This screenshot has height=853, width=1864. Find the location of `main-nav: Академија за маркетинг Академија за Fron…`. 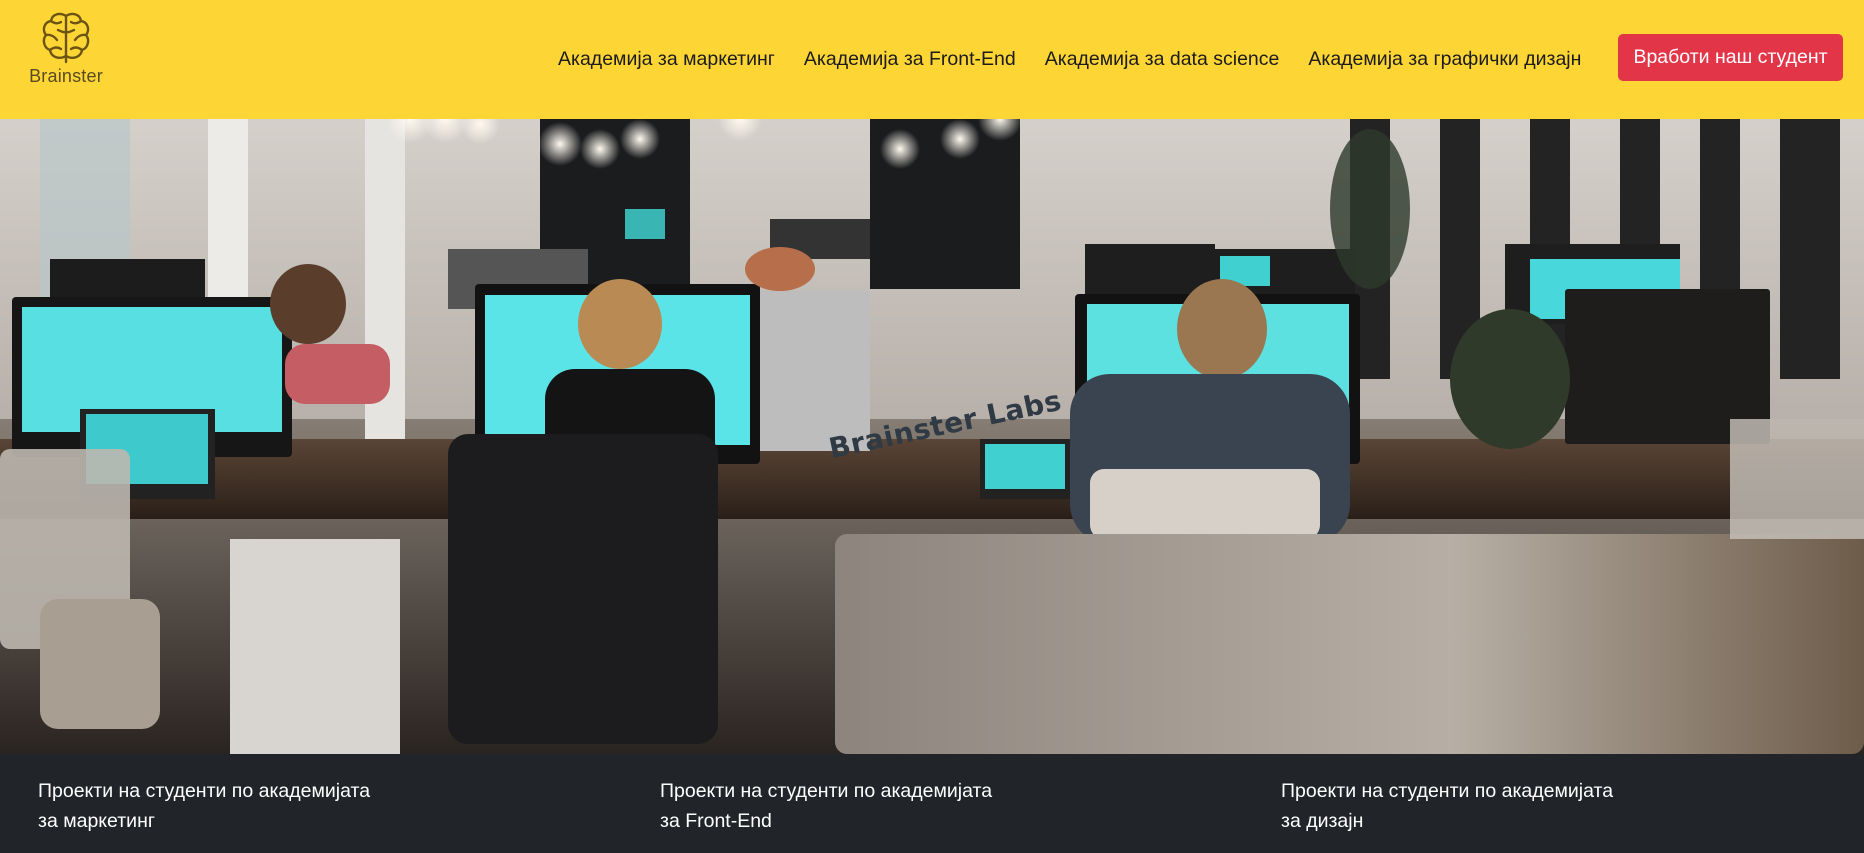

main-nav: Академија за маркетинг Академија за Fron… is located at coordinates (1084, 59).